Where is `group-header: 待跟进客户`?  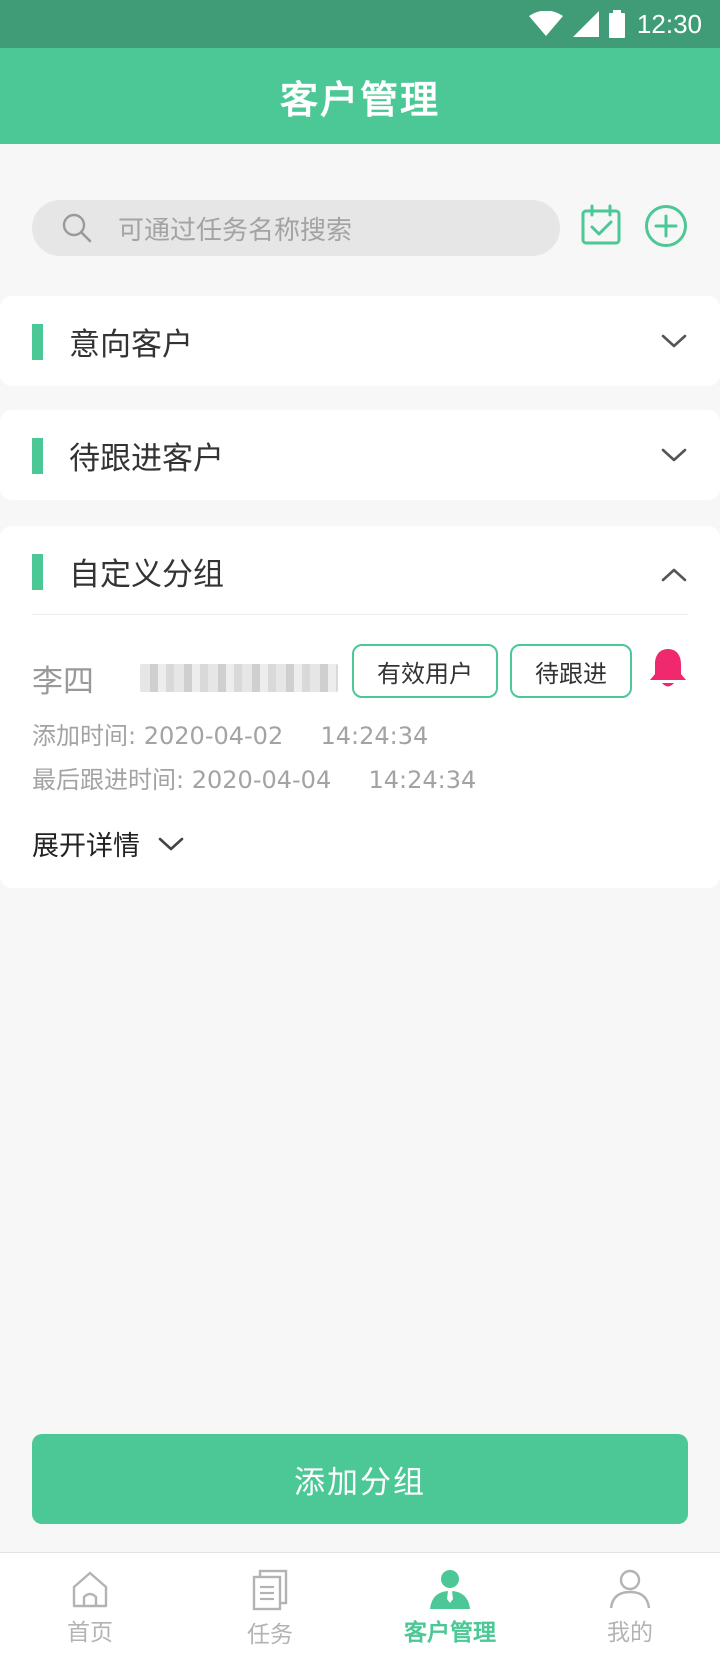 group-header: 待跟进客户 is located at coordinates (360, 455).